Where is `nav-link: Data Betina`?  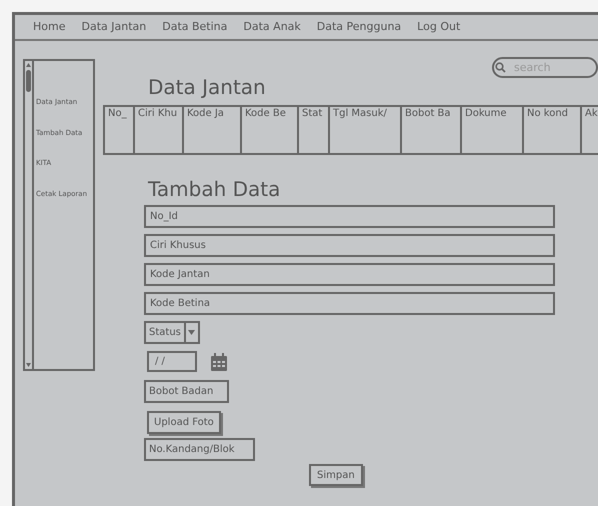 nav-link: Data Betina is located at coordinates (195, 27).